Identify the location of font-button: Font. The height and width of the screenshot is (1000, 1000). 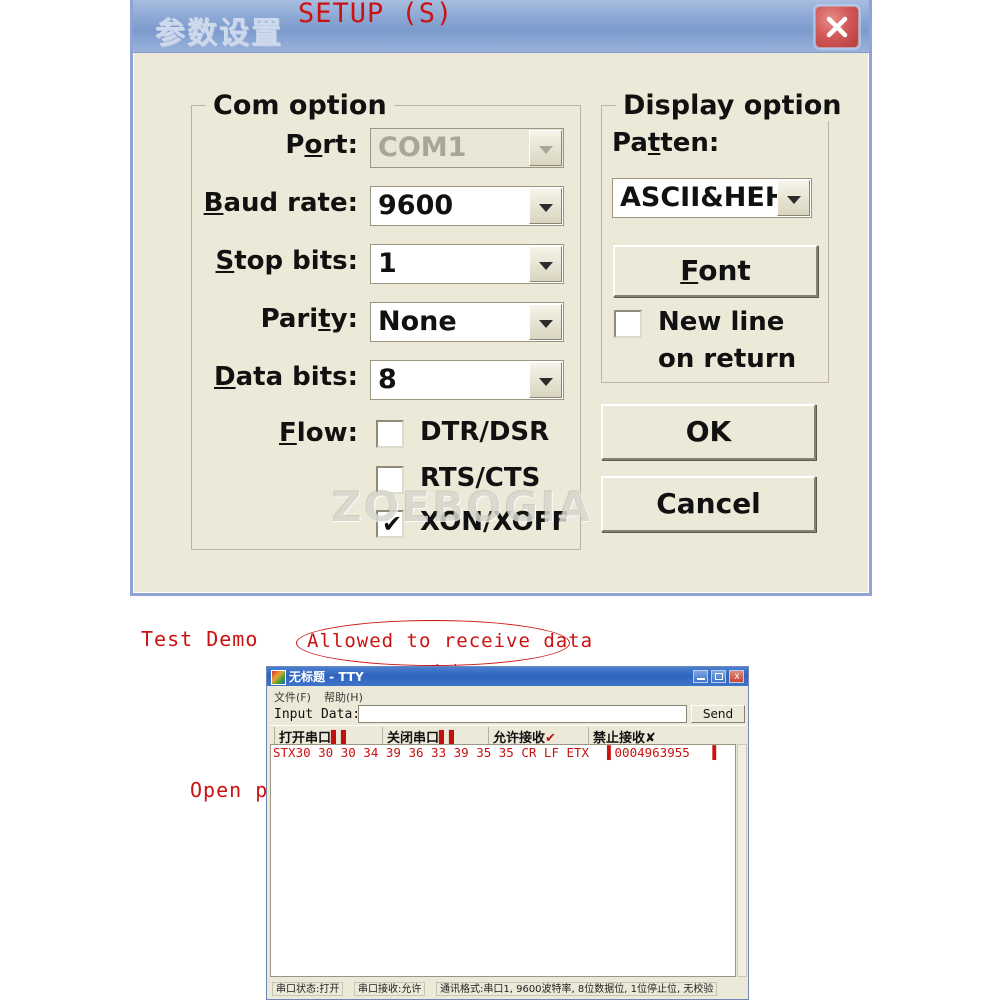
(715, 271).